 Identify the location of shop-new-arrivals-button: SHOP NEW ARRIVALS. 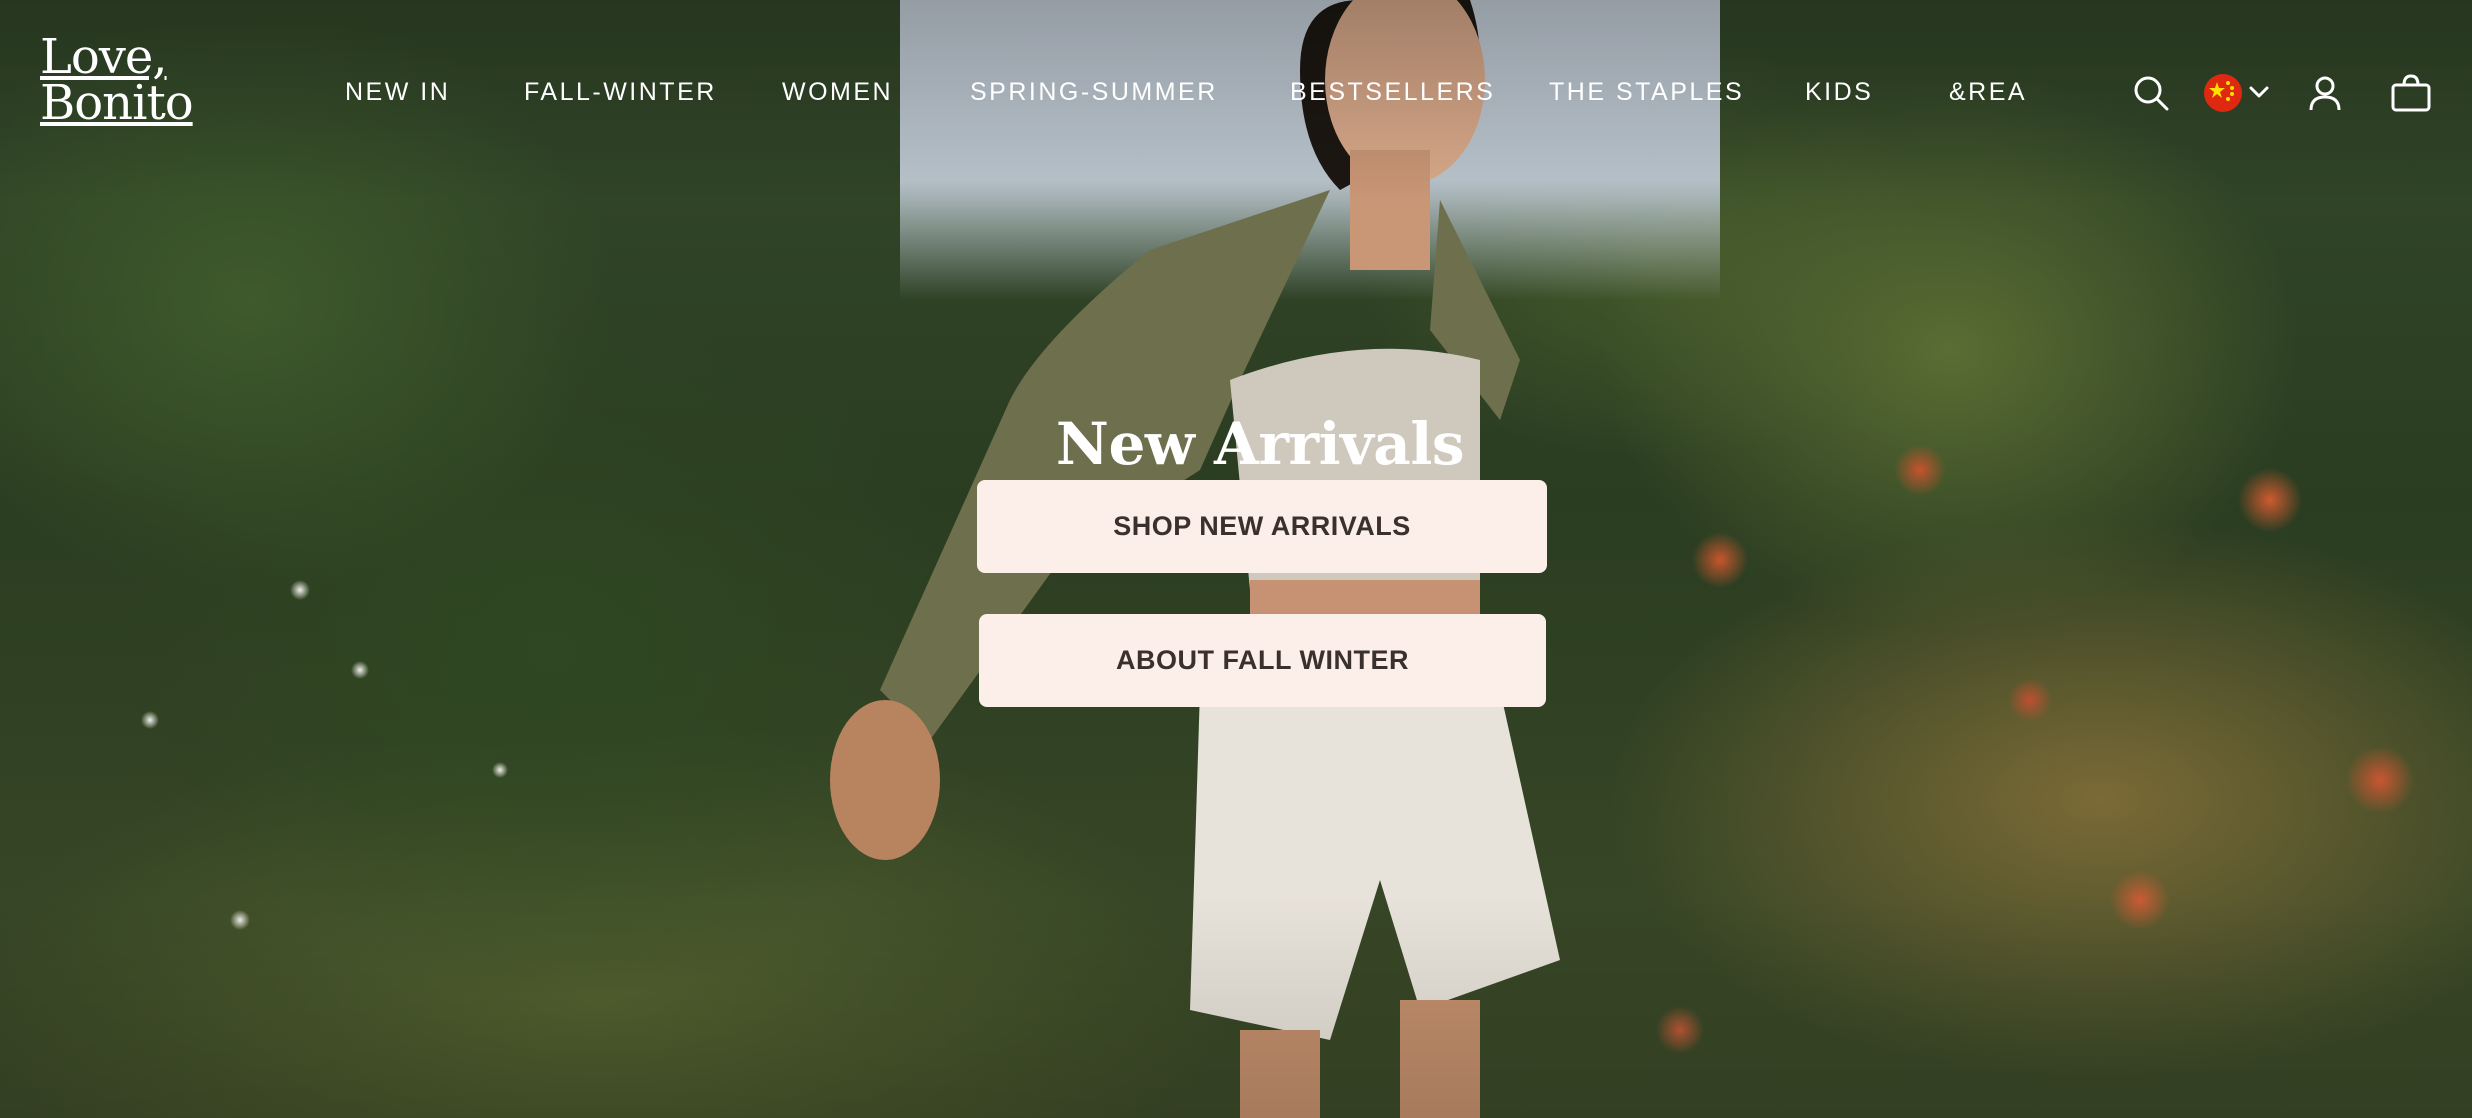
(1262, 526).